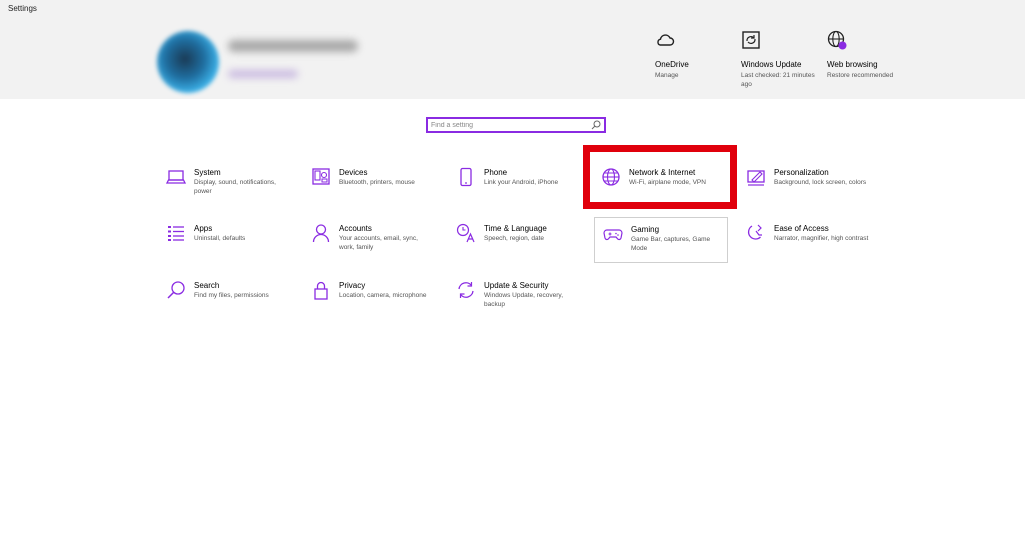  I want to click on tile-privacy: Privacy Location, camera, microphone, so click(370, 297).